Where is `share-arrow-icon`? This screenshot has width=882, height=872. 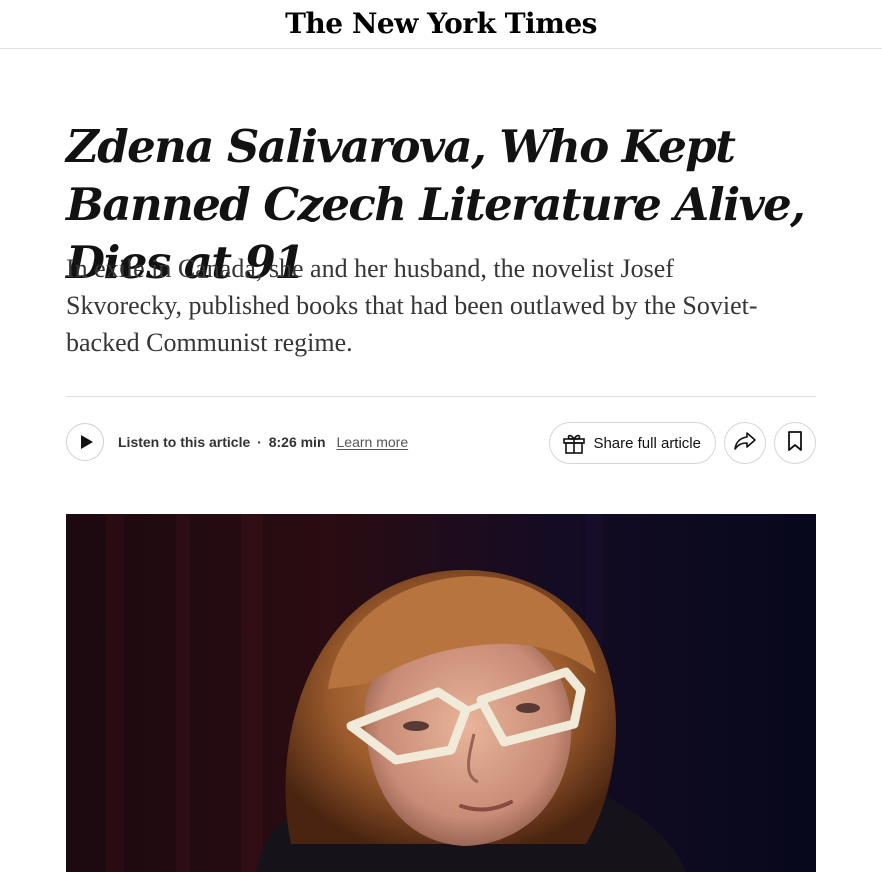
share-arrow-icon is located at coordinates (745, 443).